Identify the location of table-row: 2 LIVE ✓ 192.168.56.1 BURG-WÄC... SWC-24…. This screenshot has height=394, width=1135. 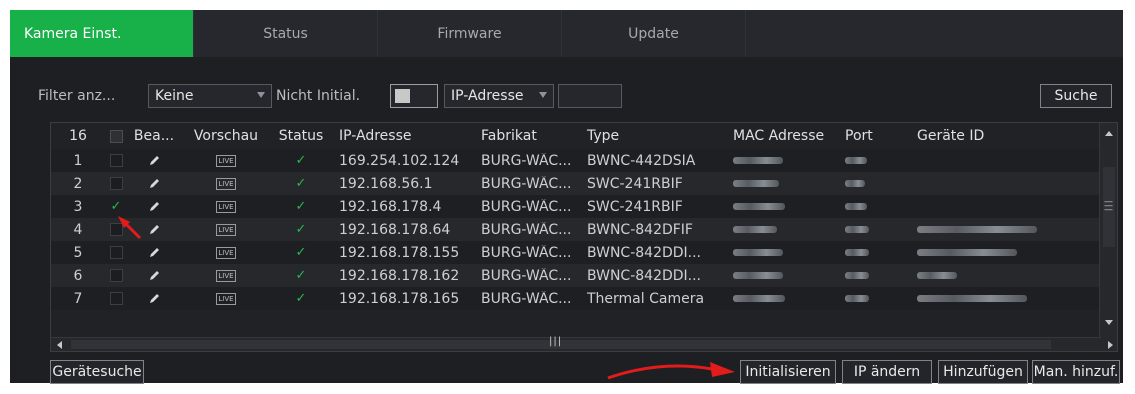
(584, 183).